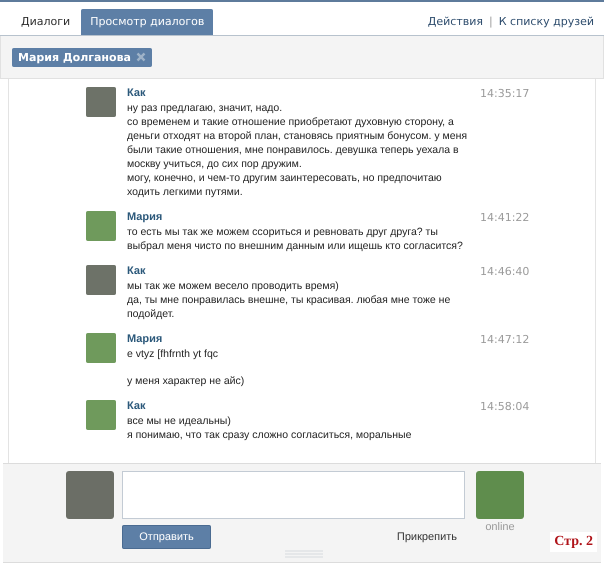 The height and width of the screenshot is (570, 604). What do you see at coordinates (289, 307) in the screenshot?
I see `message-text: да, ты мне понравилась внешне, ты красивая. любая мне тоже не подойдет.` at bounding box center [289, 307].